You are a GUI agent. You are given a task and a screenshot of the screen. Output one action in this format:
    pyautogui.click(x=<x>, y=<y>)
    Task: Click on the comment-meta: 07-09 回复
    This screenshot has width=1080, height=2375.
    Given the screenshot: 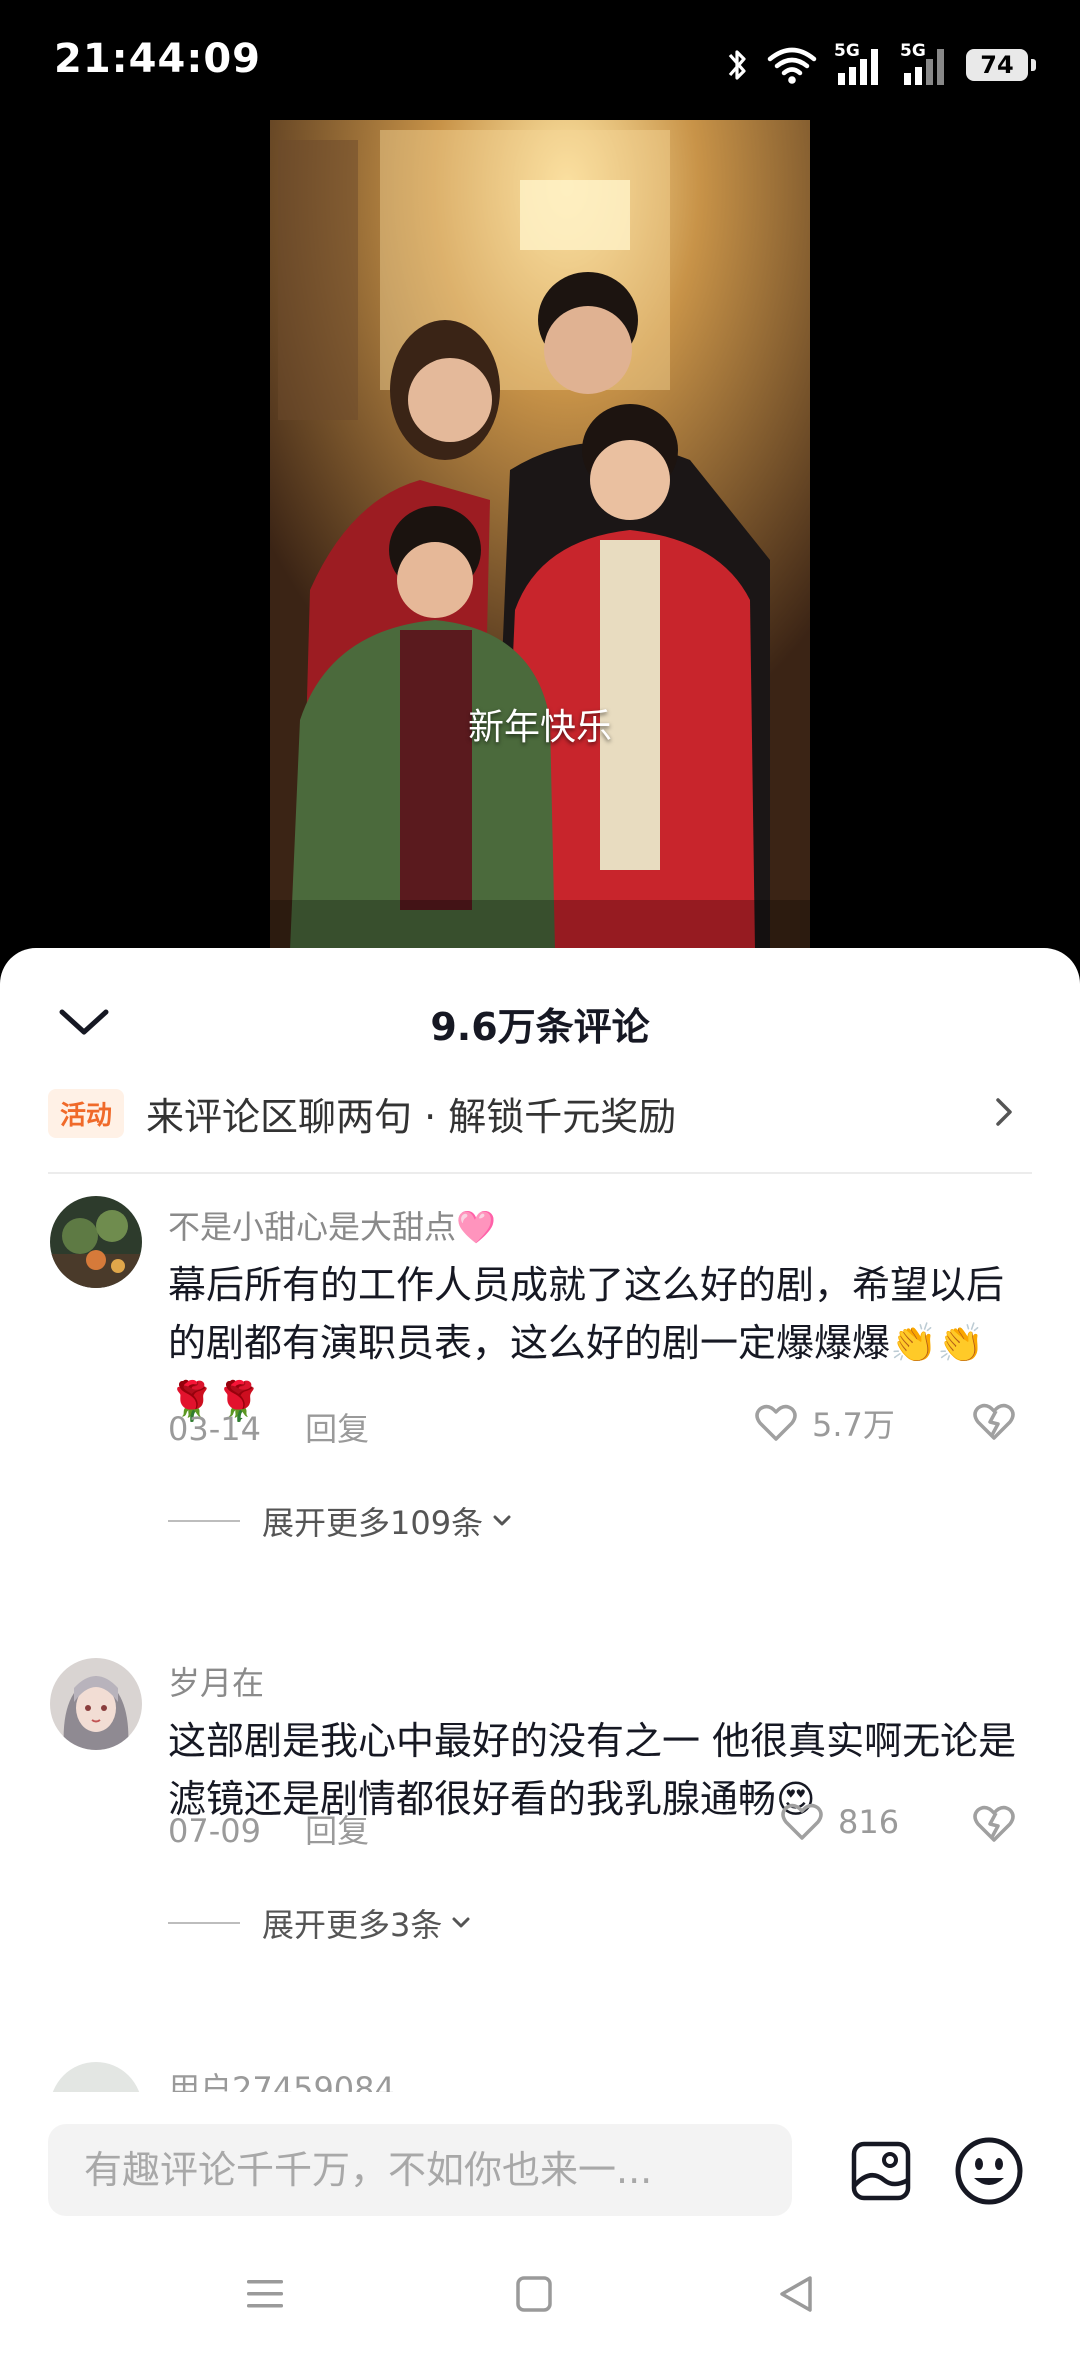 What is the action you would take?
    pyautogui.click(x=268, y=1829)
    